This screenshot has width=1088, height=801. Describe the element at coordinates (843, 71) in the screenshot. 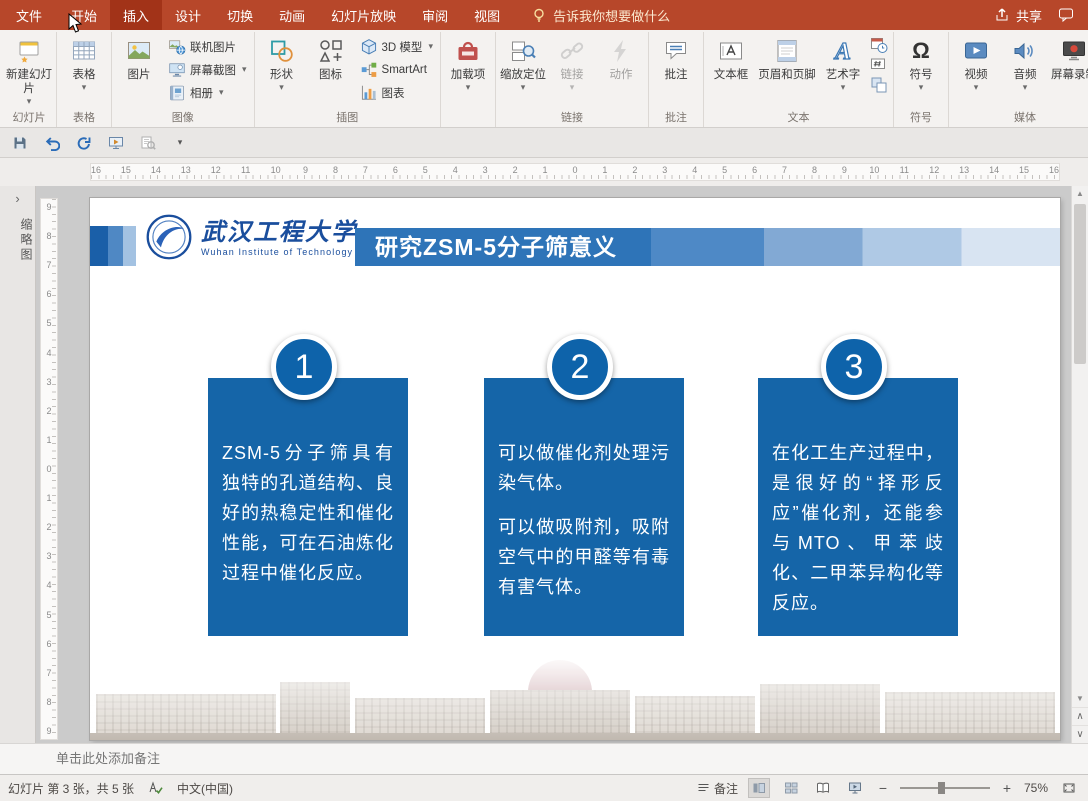

I see `wordart-button: A 艺术字 ▾` at that location.